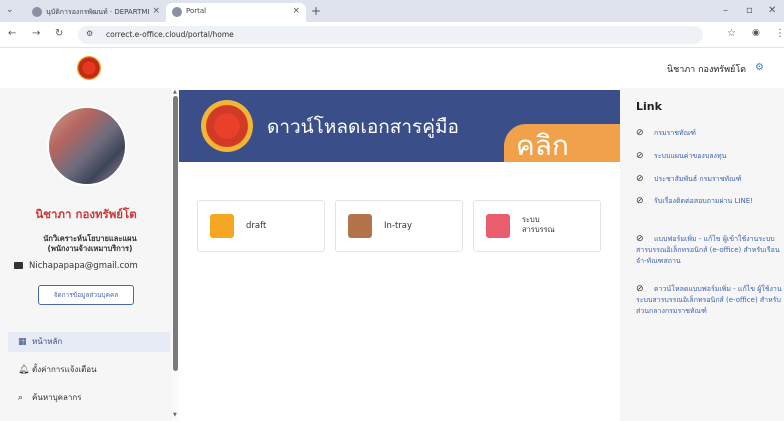 This screenshot has width=784, height=421. What do you see at coordinates (57, 397) in the screenshot?
I see `sidebar-item-label: ค้นหาบุคลากร` at bounding box center [57, 397].